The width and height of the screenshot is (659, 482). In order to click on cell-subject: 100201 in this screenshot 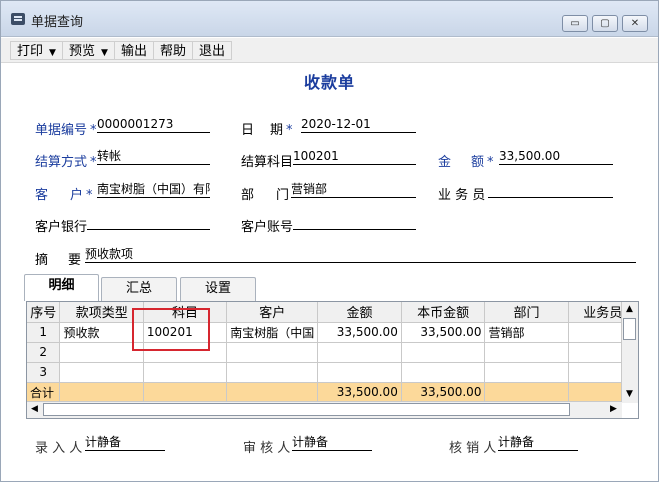, I will do `click(185, 332)`.